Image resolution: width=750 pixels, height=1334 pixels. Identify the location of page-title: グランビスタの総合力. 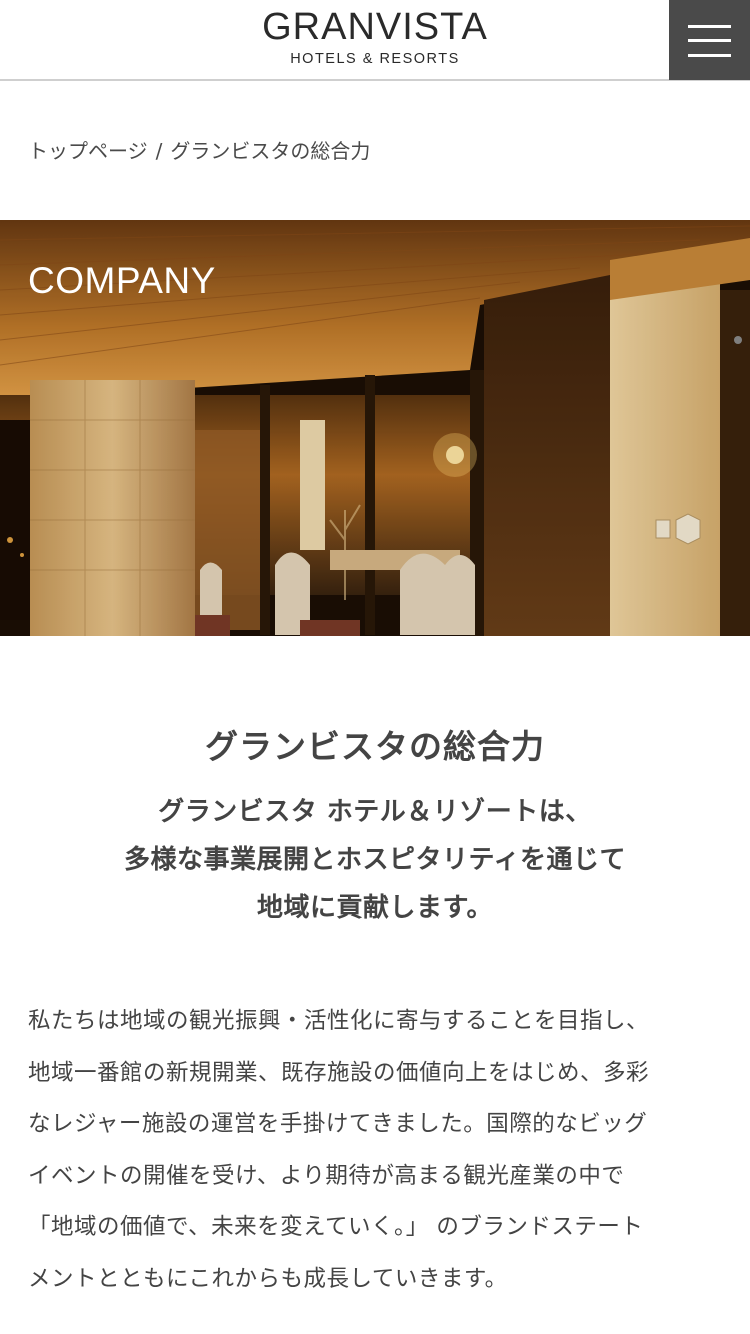
(375, 746).